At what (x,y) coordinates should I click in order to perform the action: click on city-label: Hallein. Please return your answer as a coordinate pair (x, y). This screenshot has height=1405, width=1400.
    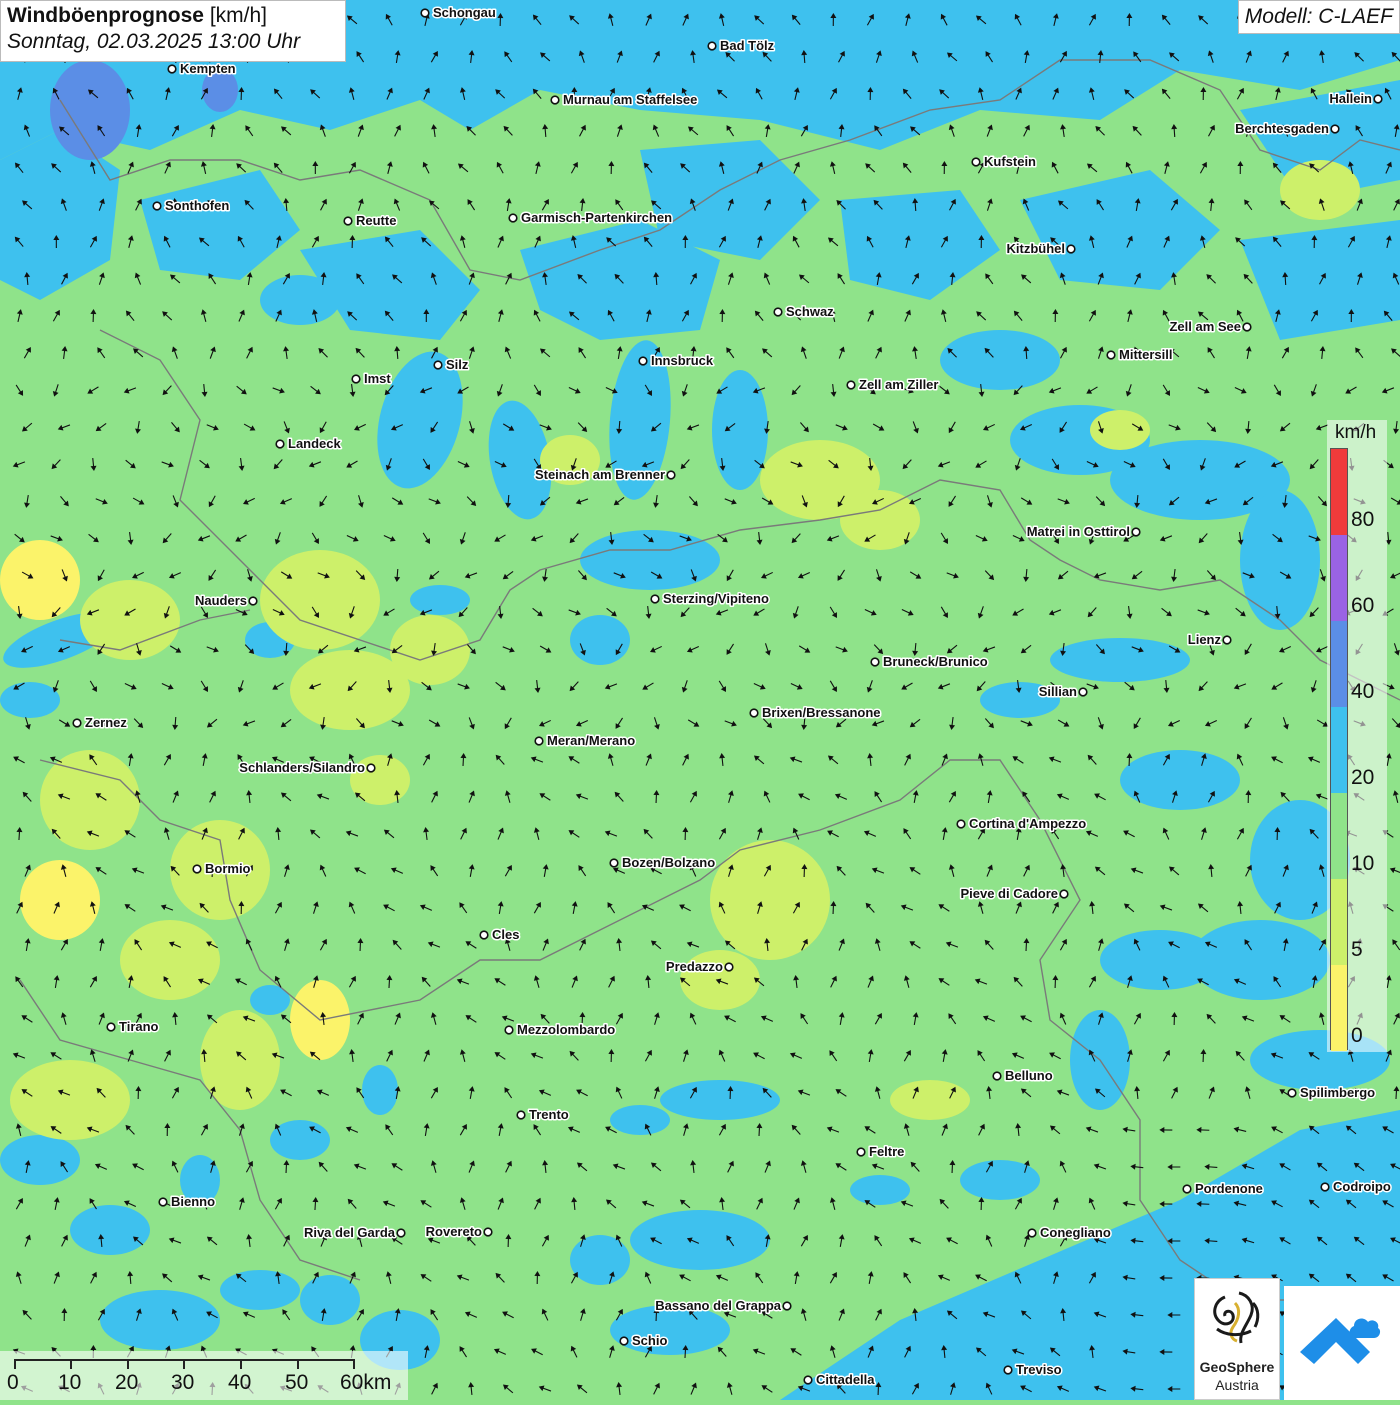
    Looking at the image, I should click on (1350, 98).